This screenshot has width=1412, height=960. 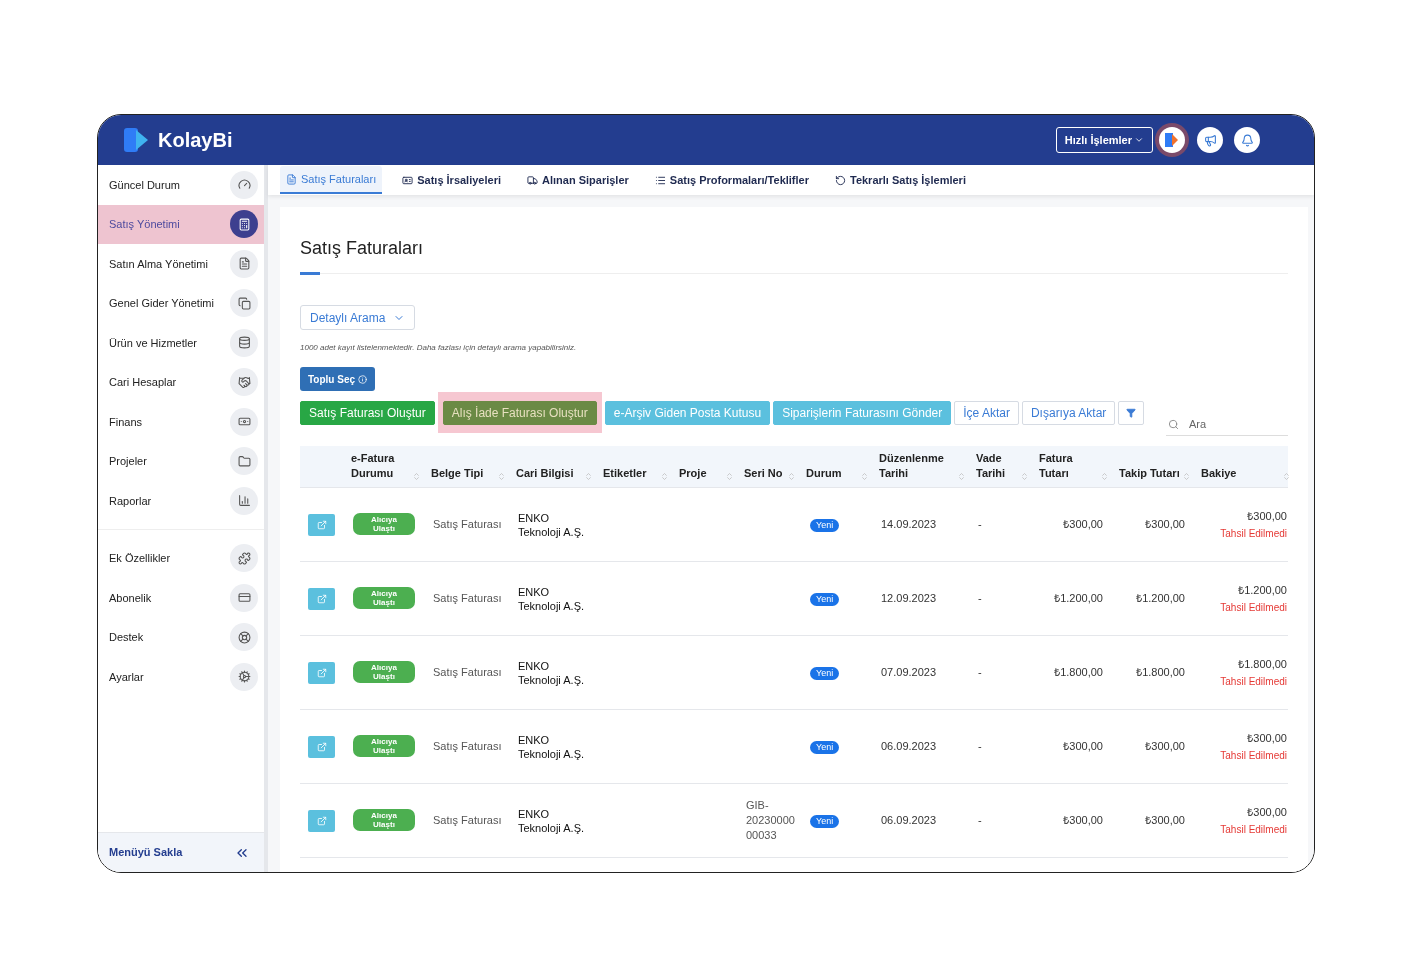 What do you see at coordinates (181, 224) in the screenshot?
I see `sidebar-item: Satış Yönetimi` at bounding box center [181, 224].